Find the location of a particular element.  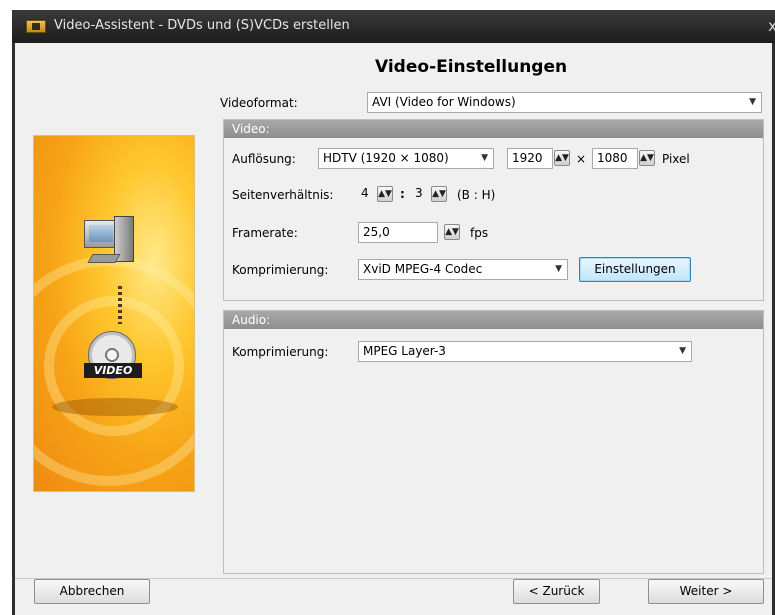

cancel-button: Abbrechen is located at coordinates (92, 591).